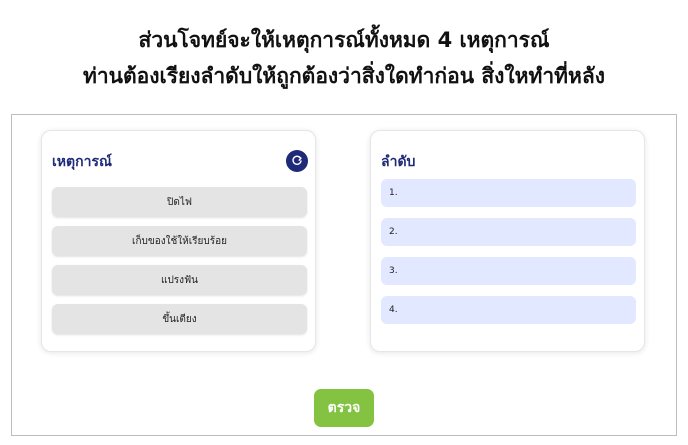 The image size is (688, 445). What do you see at coordinates (508, 310) in the screenshot?
I see `order-slot-4: 4.` at bounding box center [508, 310].